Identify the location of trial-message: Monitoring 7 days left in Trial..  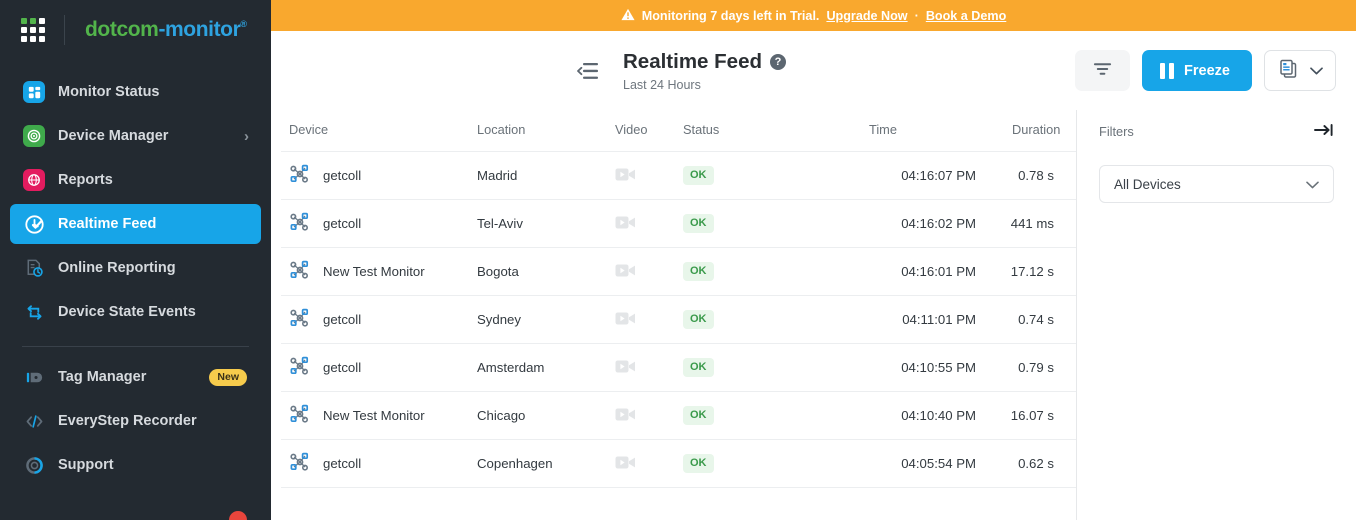
(730, 15).